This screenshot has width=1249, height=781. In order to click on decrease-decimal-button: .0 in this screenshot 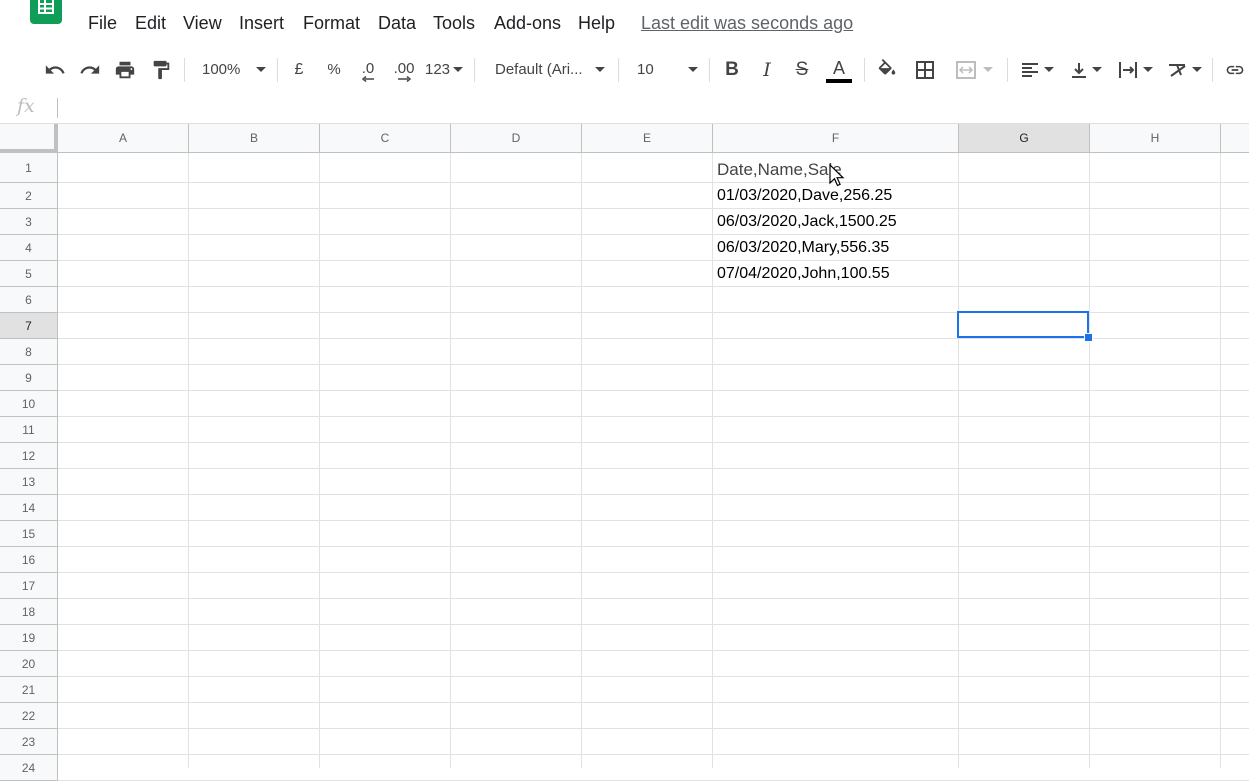, I will do `click(368, 69)`.